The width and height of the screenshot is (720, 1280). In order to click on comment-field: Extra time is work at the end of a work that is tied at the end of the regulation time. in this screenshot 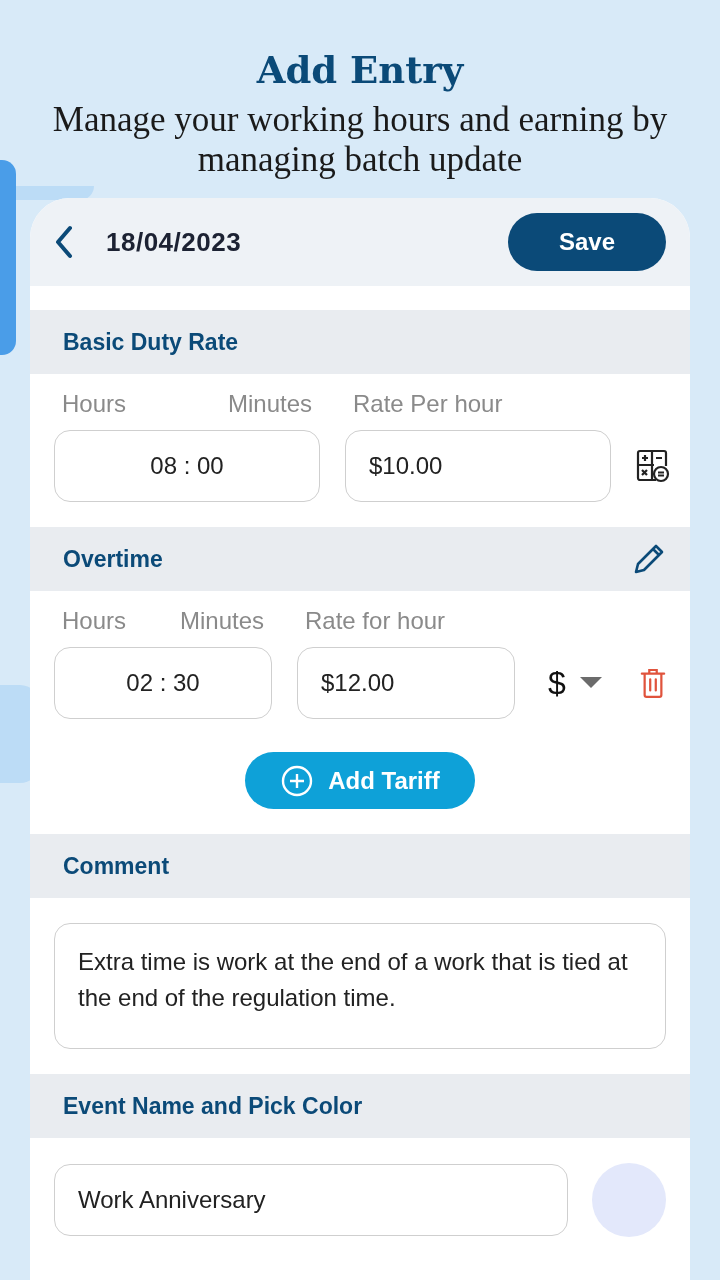, I will do `click(360, 986)`.